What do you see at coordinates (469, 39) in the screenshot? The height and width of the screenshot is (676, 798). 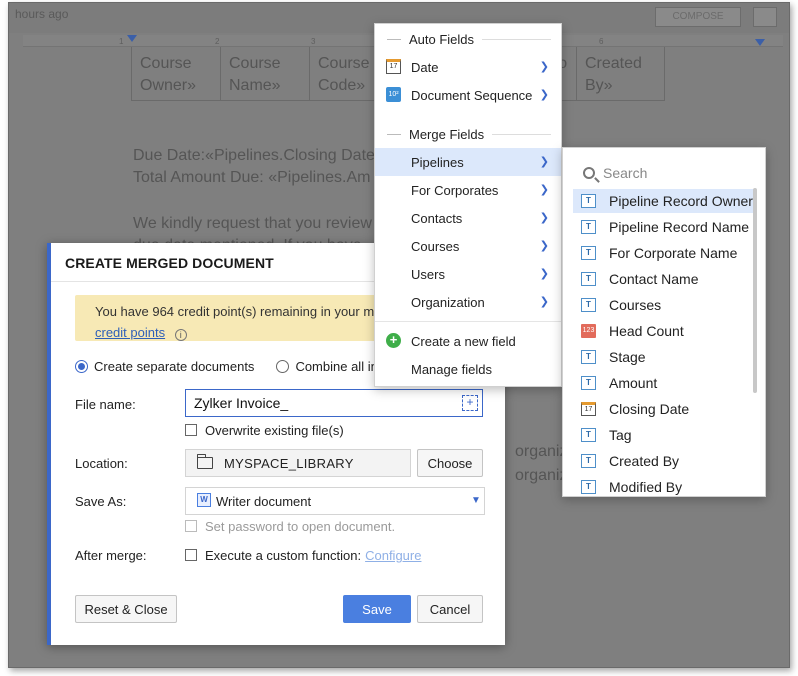 I see `auto-fields-heading: Auto Fields` at bounding box center [469, 39].